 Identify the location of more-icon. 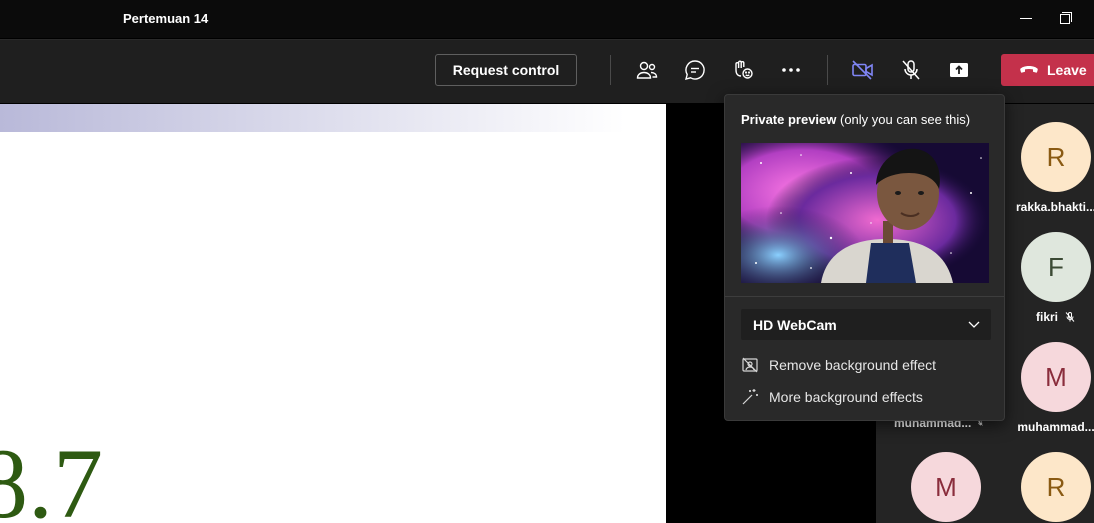
(791, 70).